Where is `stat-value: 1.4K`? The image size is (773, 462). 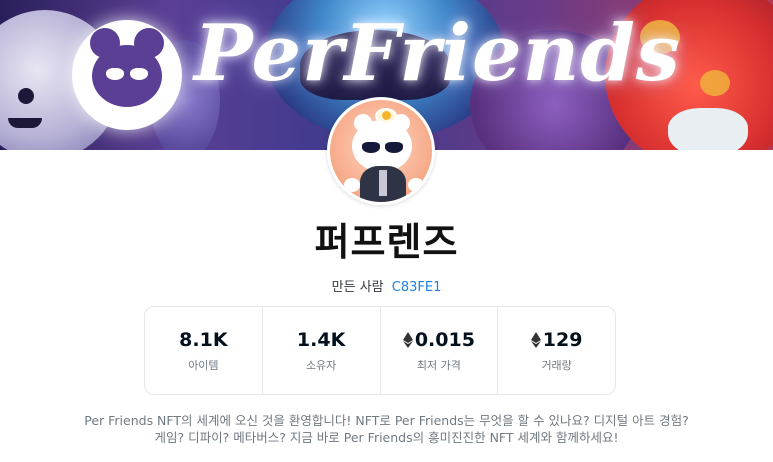
stat-value: 1.4K is located at coordinates (321, 339).